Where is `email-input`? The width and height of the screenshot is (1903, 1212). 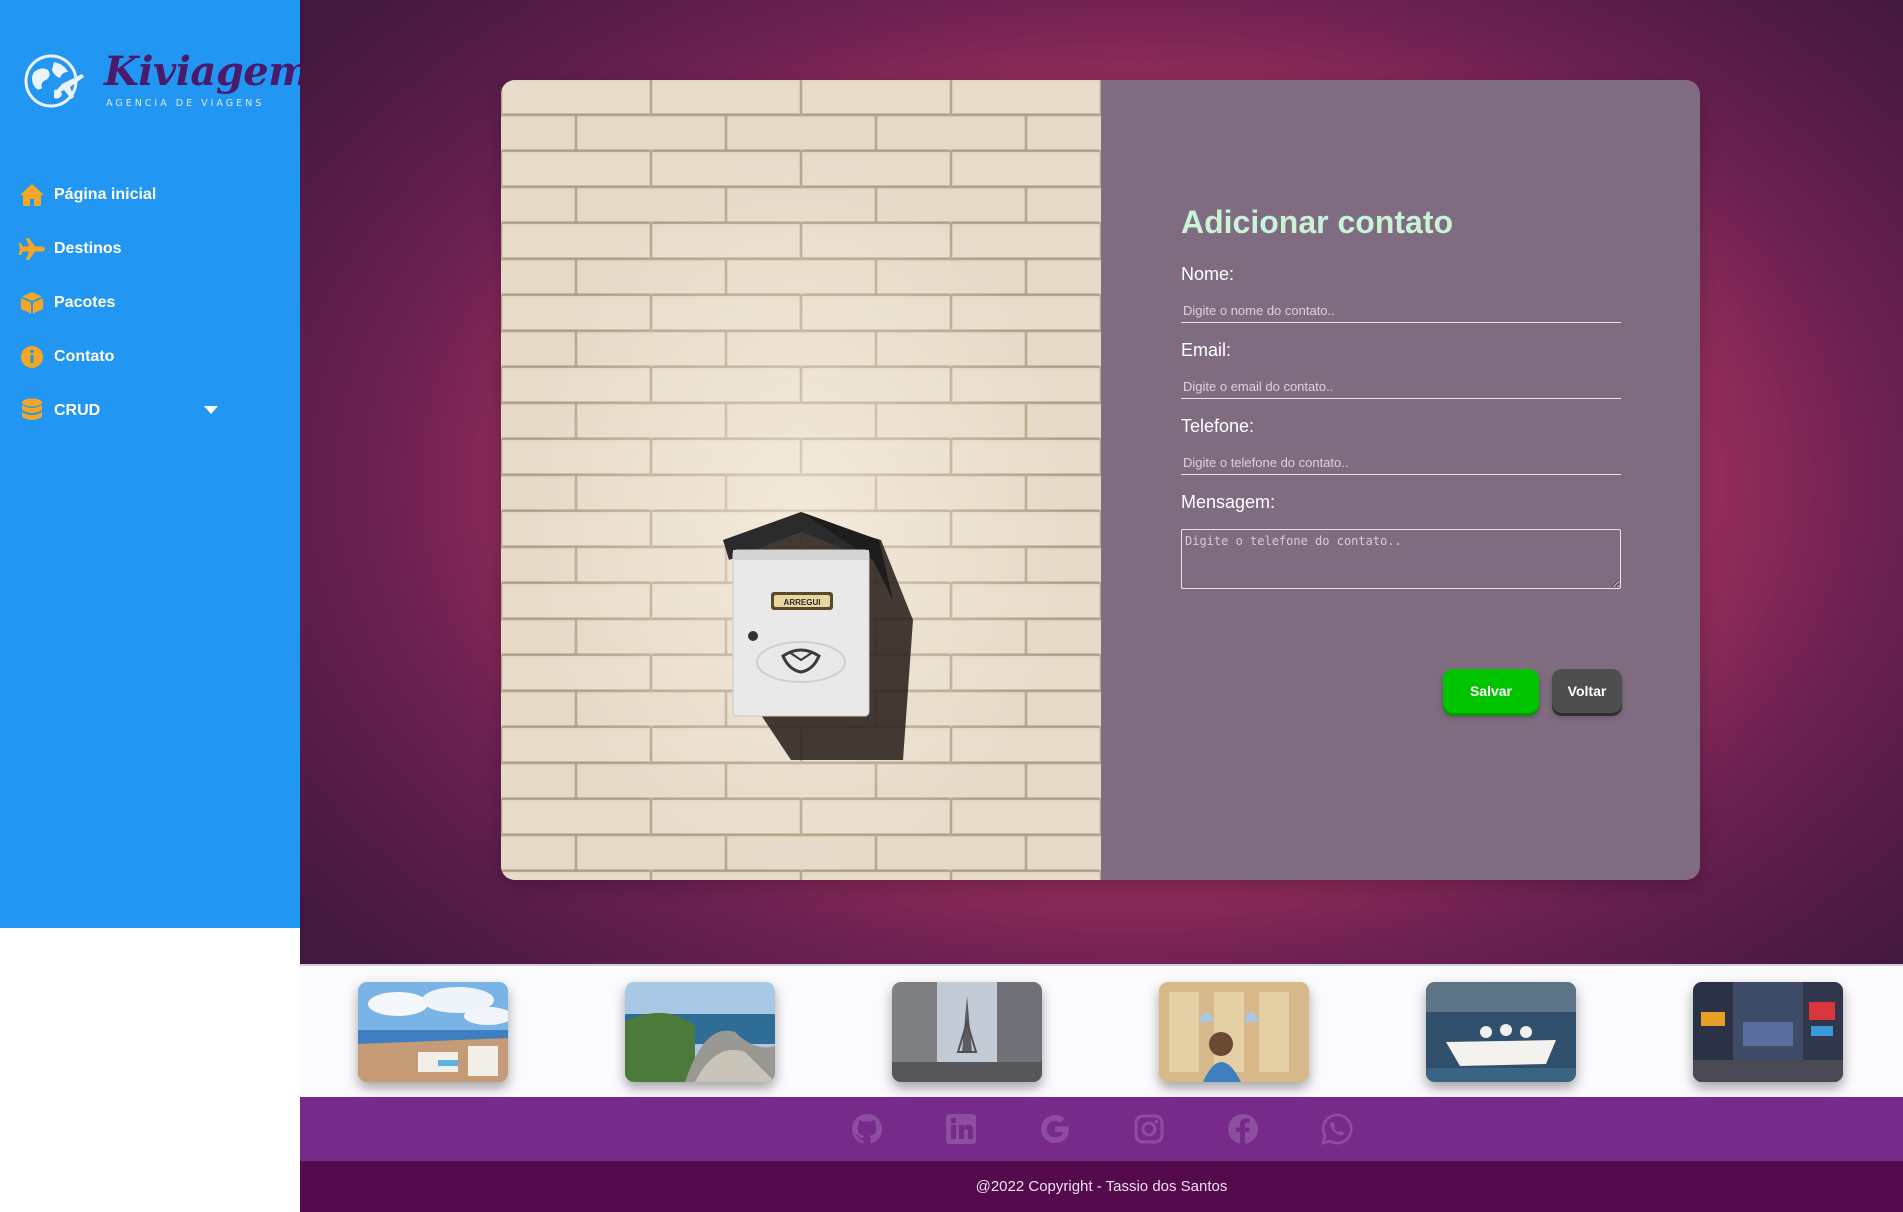 email-input is located at coordinates (1401, 387).